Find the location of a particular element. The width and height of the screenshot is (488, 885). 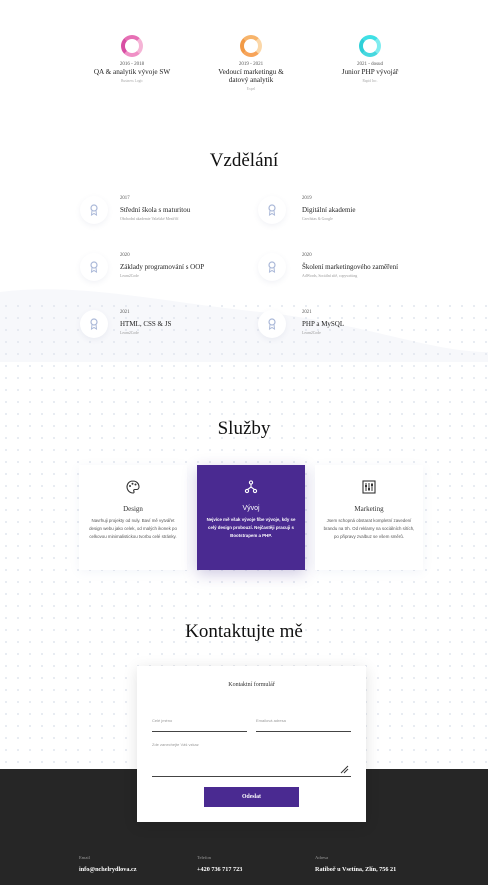

palette-icon is located at coordinates (133, 487).